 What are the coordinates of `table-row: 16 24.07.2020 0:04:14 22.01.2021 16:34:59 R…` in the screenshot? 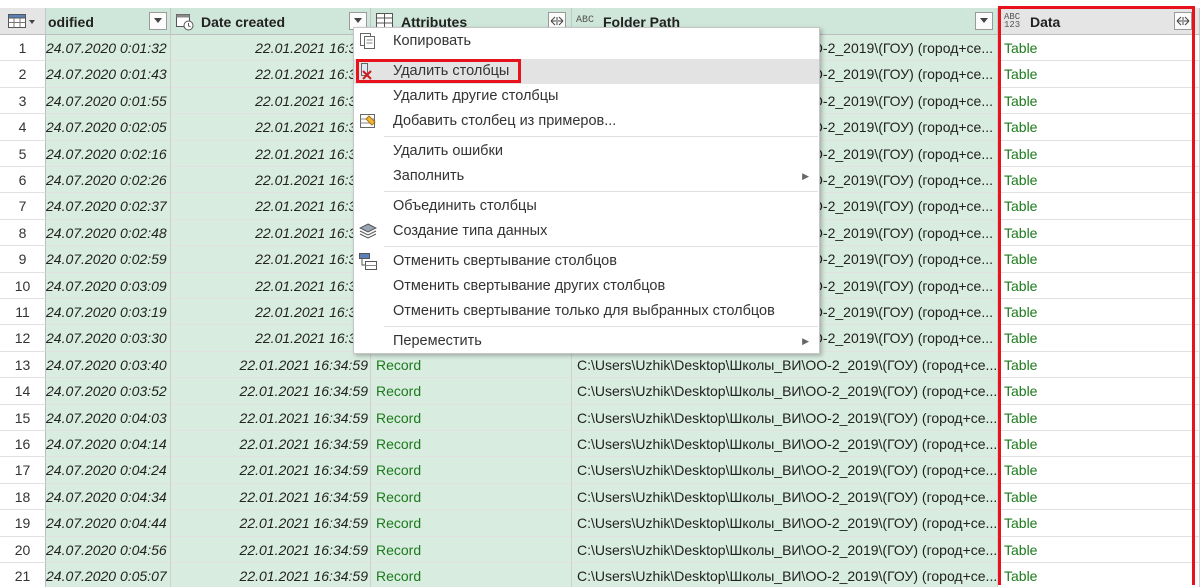 It's located at (600, 444).